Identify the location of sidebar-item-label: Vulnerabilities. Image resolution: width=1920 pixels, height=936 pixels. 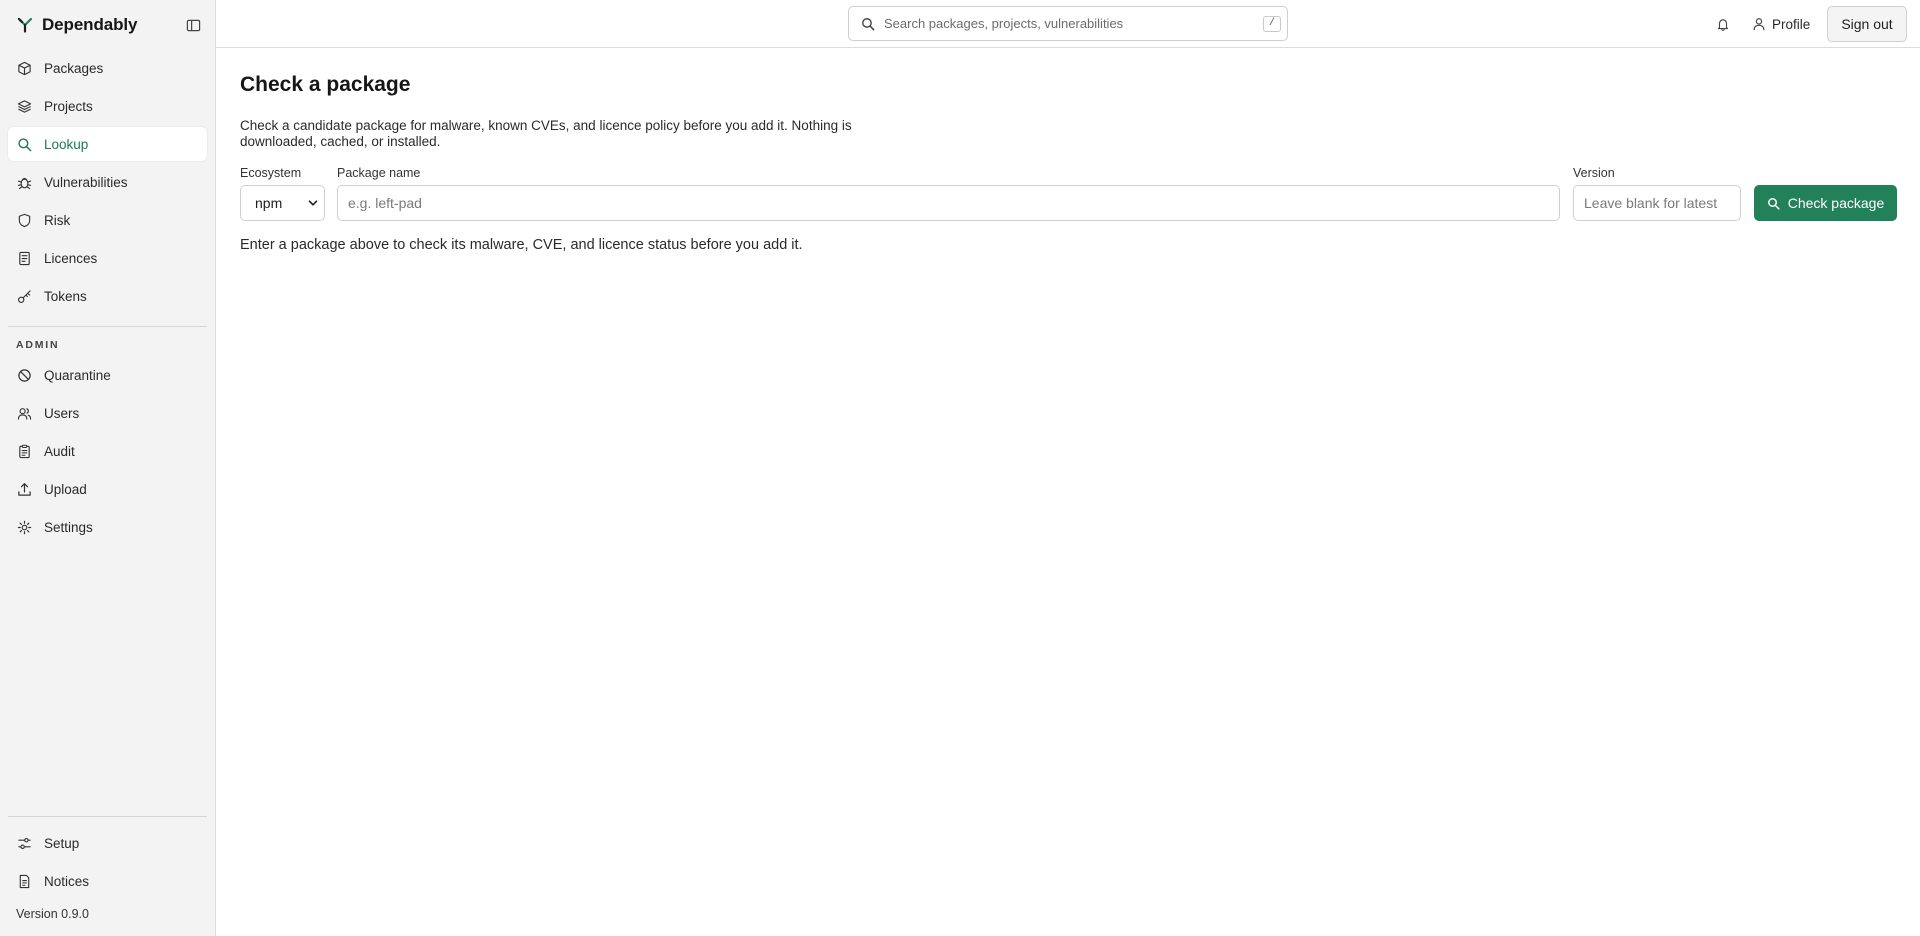
(86, 182).